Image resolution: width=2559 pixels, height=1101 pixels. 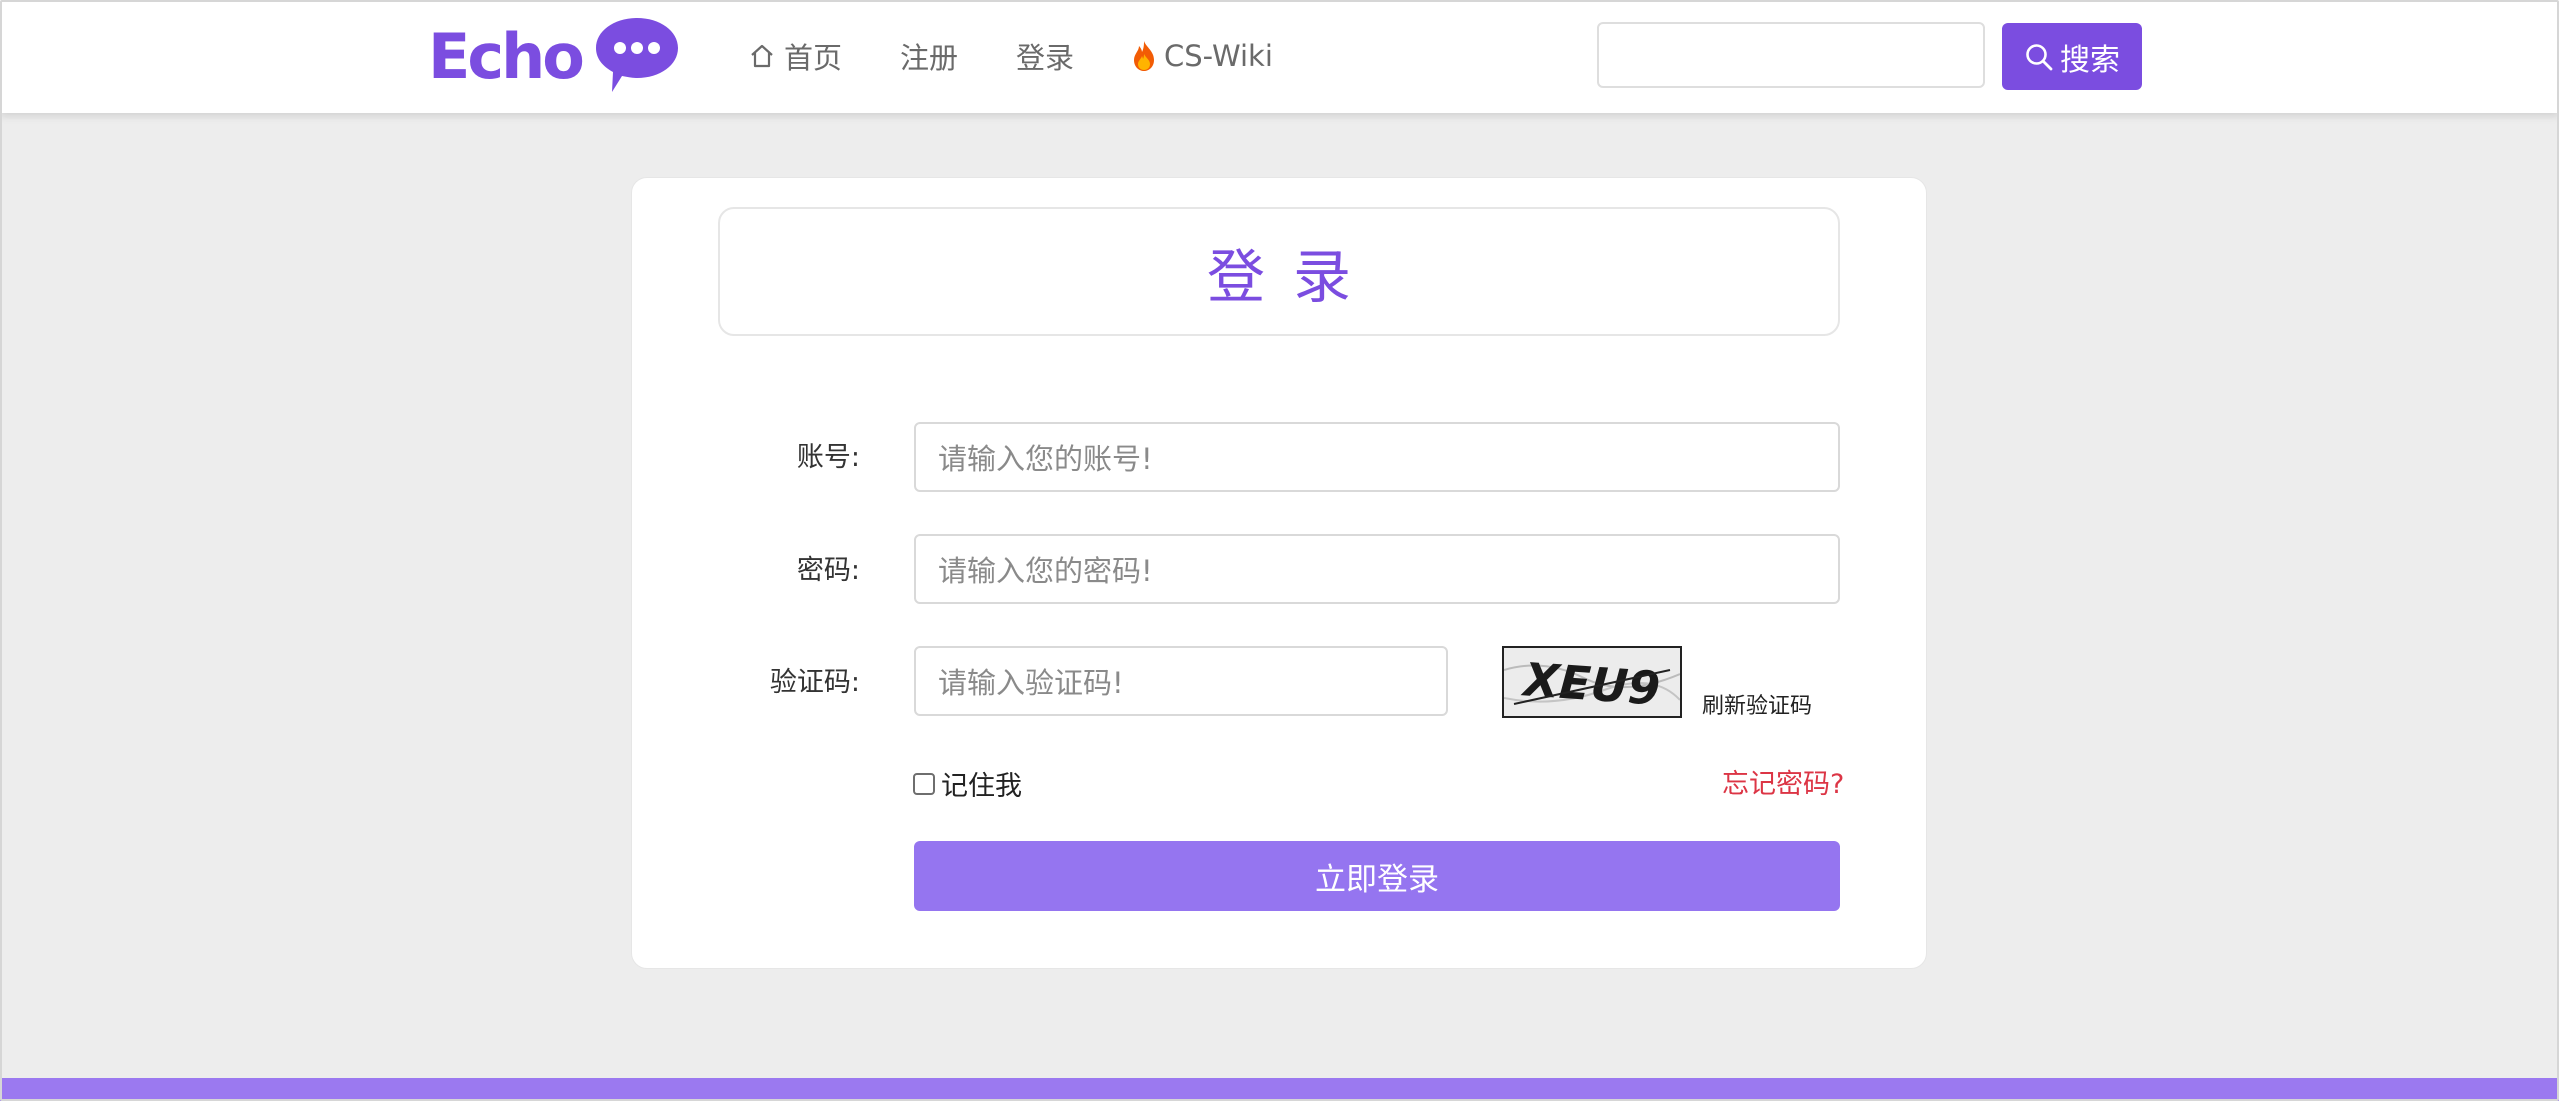 What do you see at coordinates (2039, 56) in the screenshot?
I see `search-icon` at bounding box center [2039, 56].